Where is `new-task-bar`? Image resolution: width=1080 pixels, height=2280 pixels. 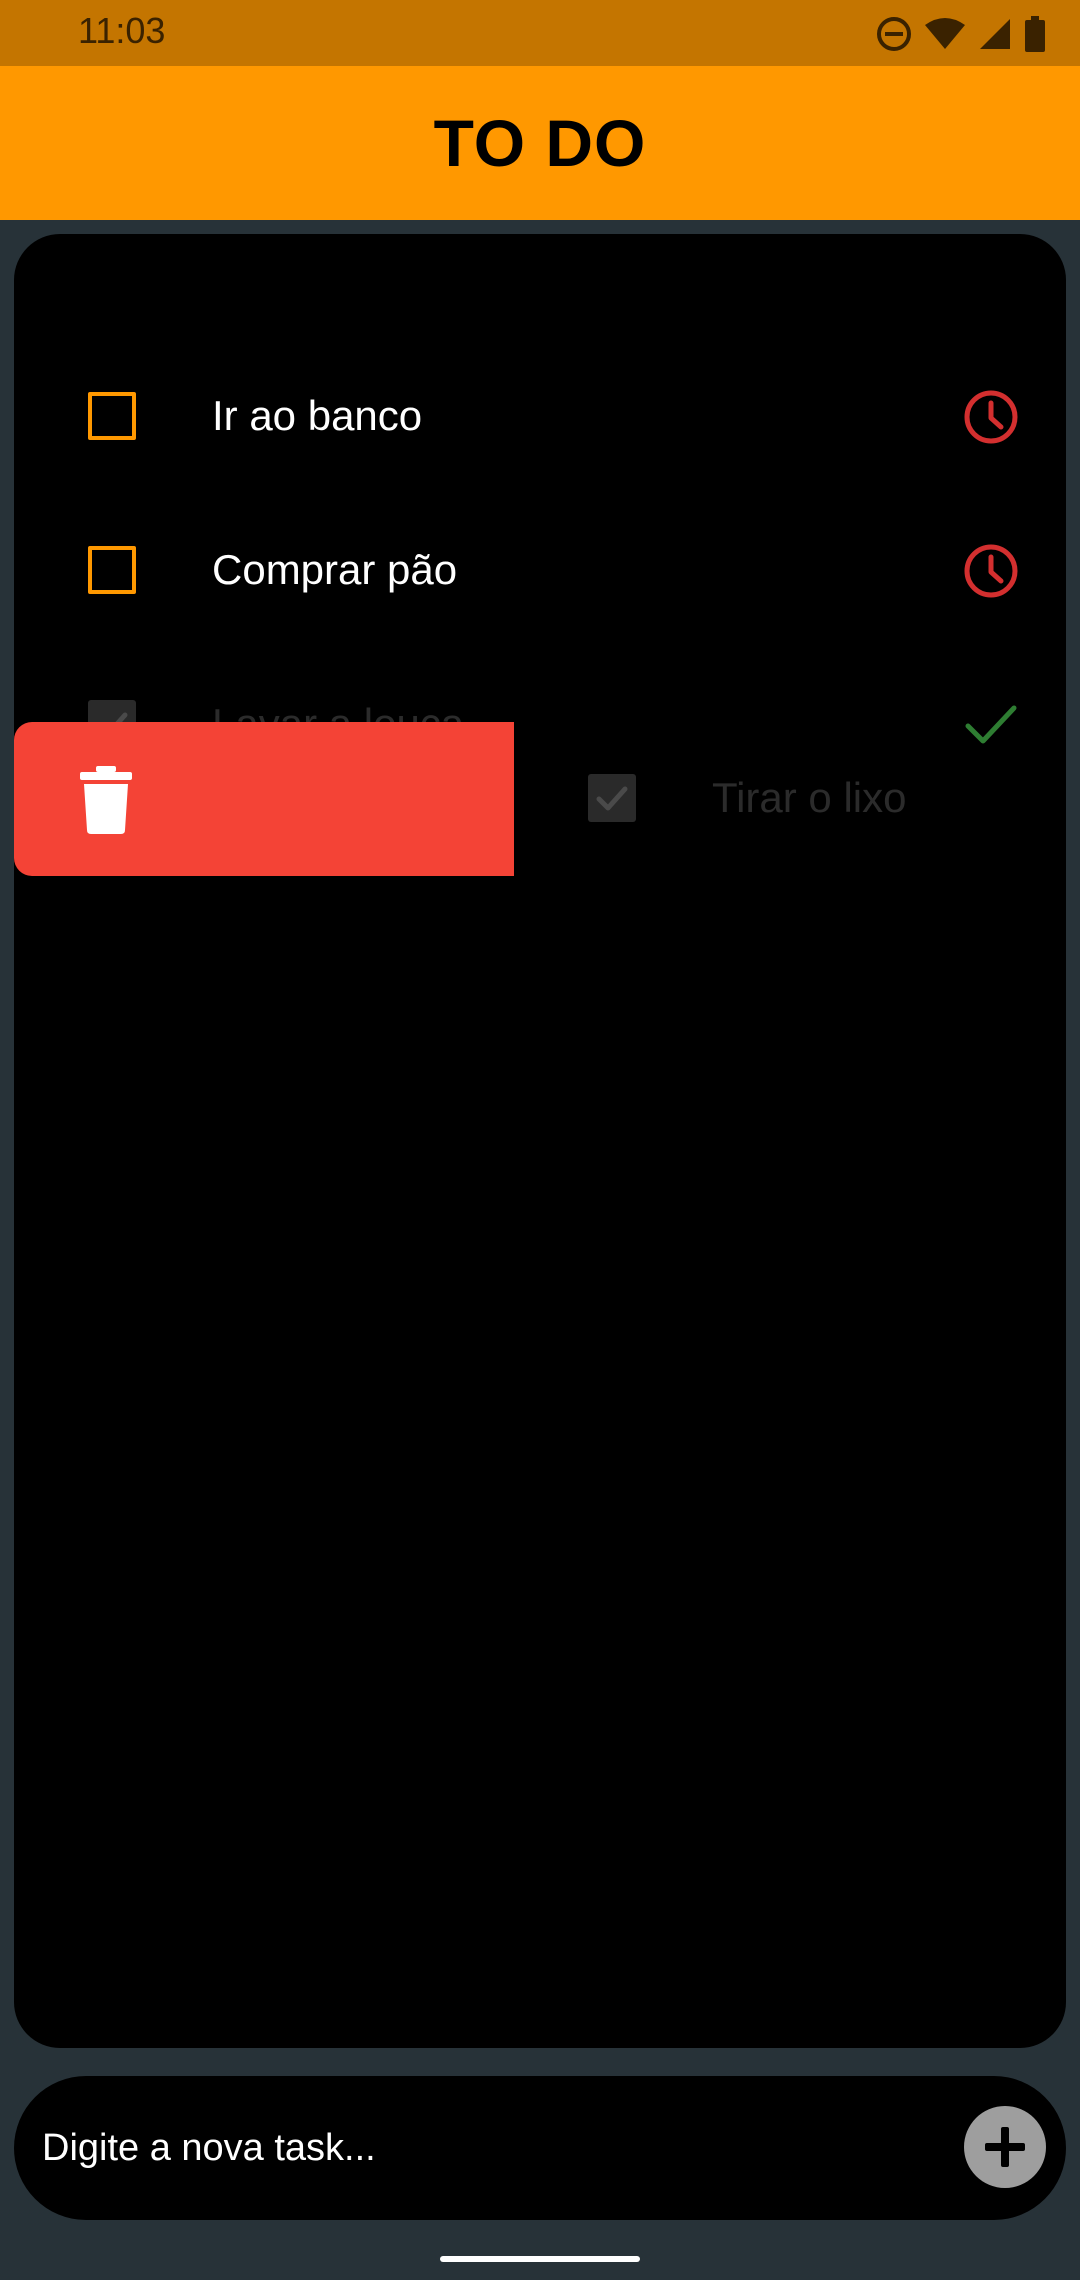
new-task-bar is located at coordinates (540, 2148).